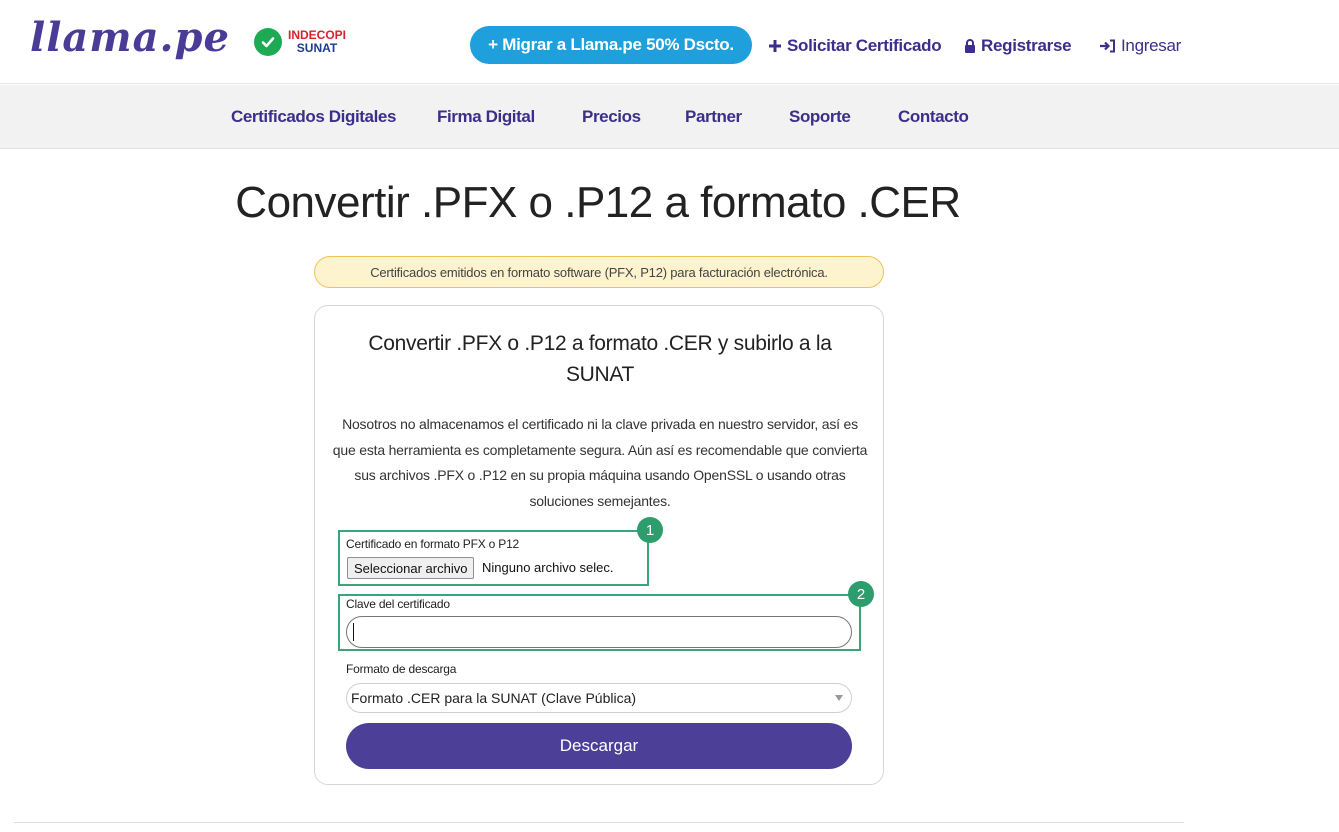  I want to click on nav-item-soporte: Soporte, so click(820, 117).